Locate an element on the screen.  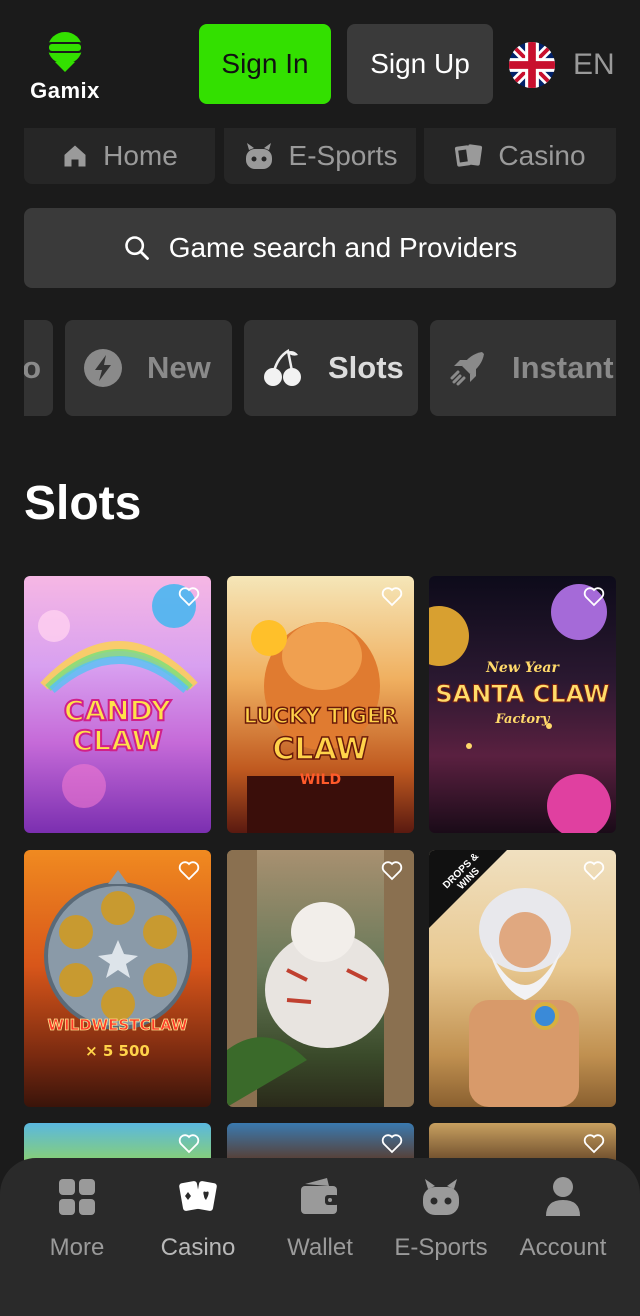
topnav-home-label: Home is located at coordinates (140, 155).